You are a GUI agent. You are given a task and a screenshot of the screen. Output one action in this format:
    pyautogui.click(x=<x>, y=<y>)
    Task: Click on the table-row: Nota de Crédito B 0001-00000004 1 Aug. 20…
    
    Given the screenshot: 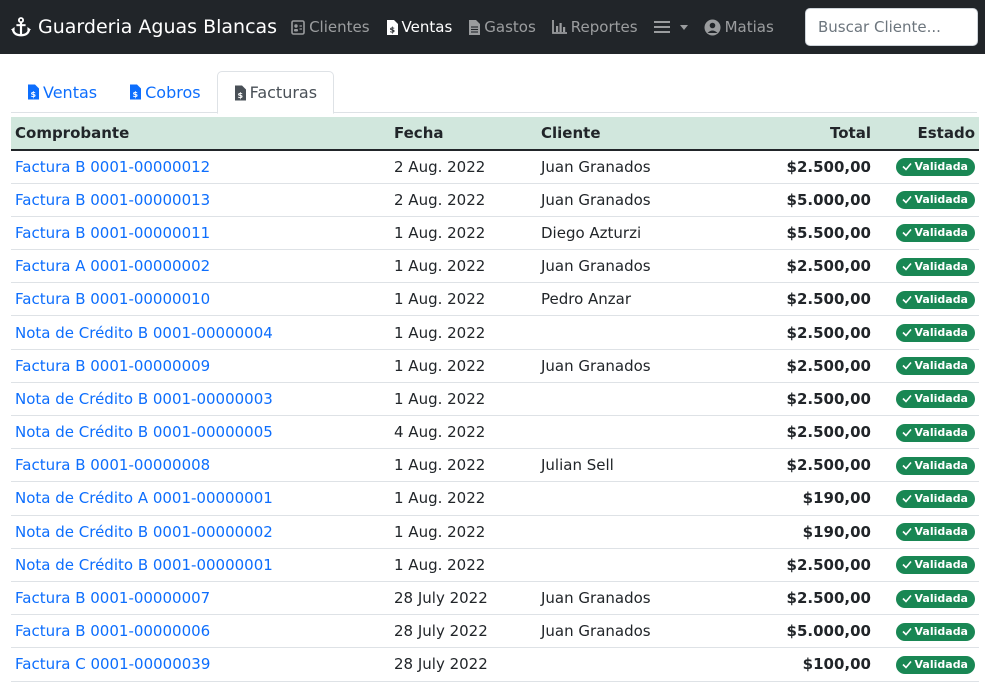 What is the action you would take?
    pyautogui.click(x=495, y=333)
    